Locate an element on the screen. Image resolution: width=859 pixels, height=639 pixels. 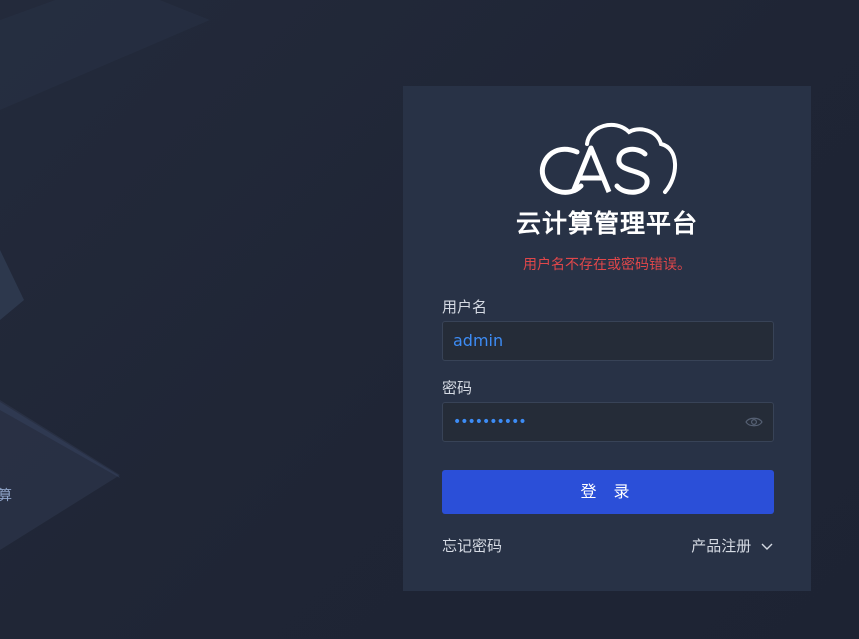
username-input: admin is located at coordinates (608, 341).